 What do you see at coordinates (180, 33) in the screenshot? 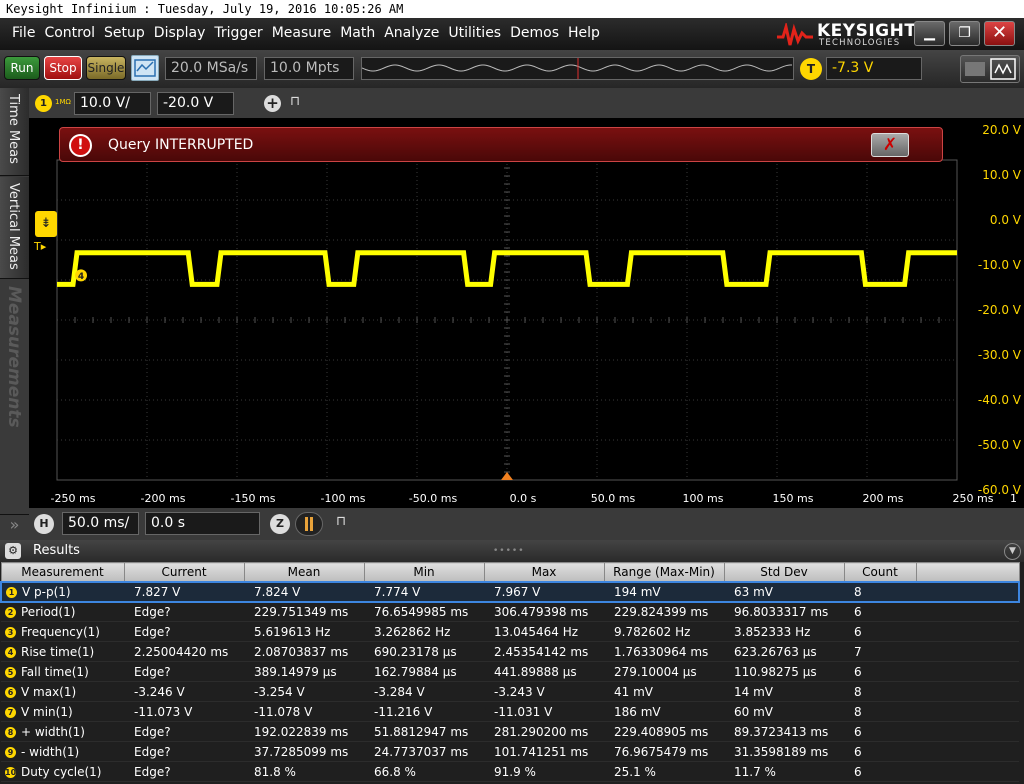
I see `menu-display: Display` at bounding box center [180, 33].